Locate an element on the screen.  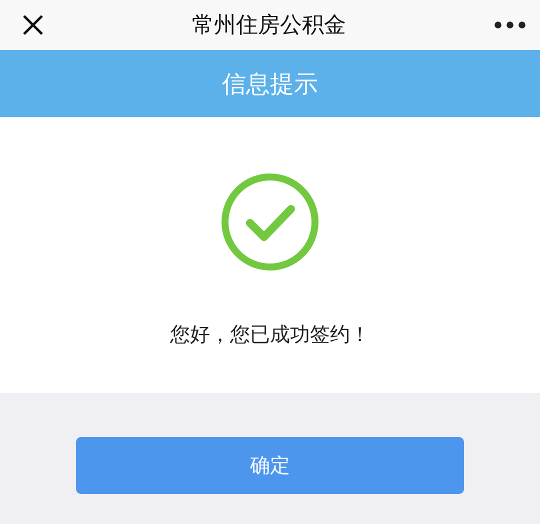
close-icon is located at coordinates (33, 25).